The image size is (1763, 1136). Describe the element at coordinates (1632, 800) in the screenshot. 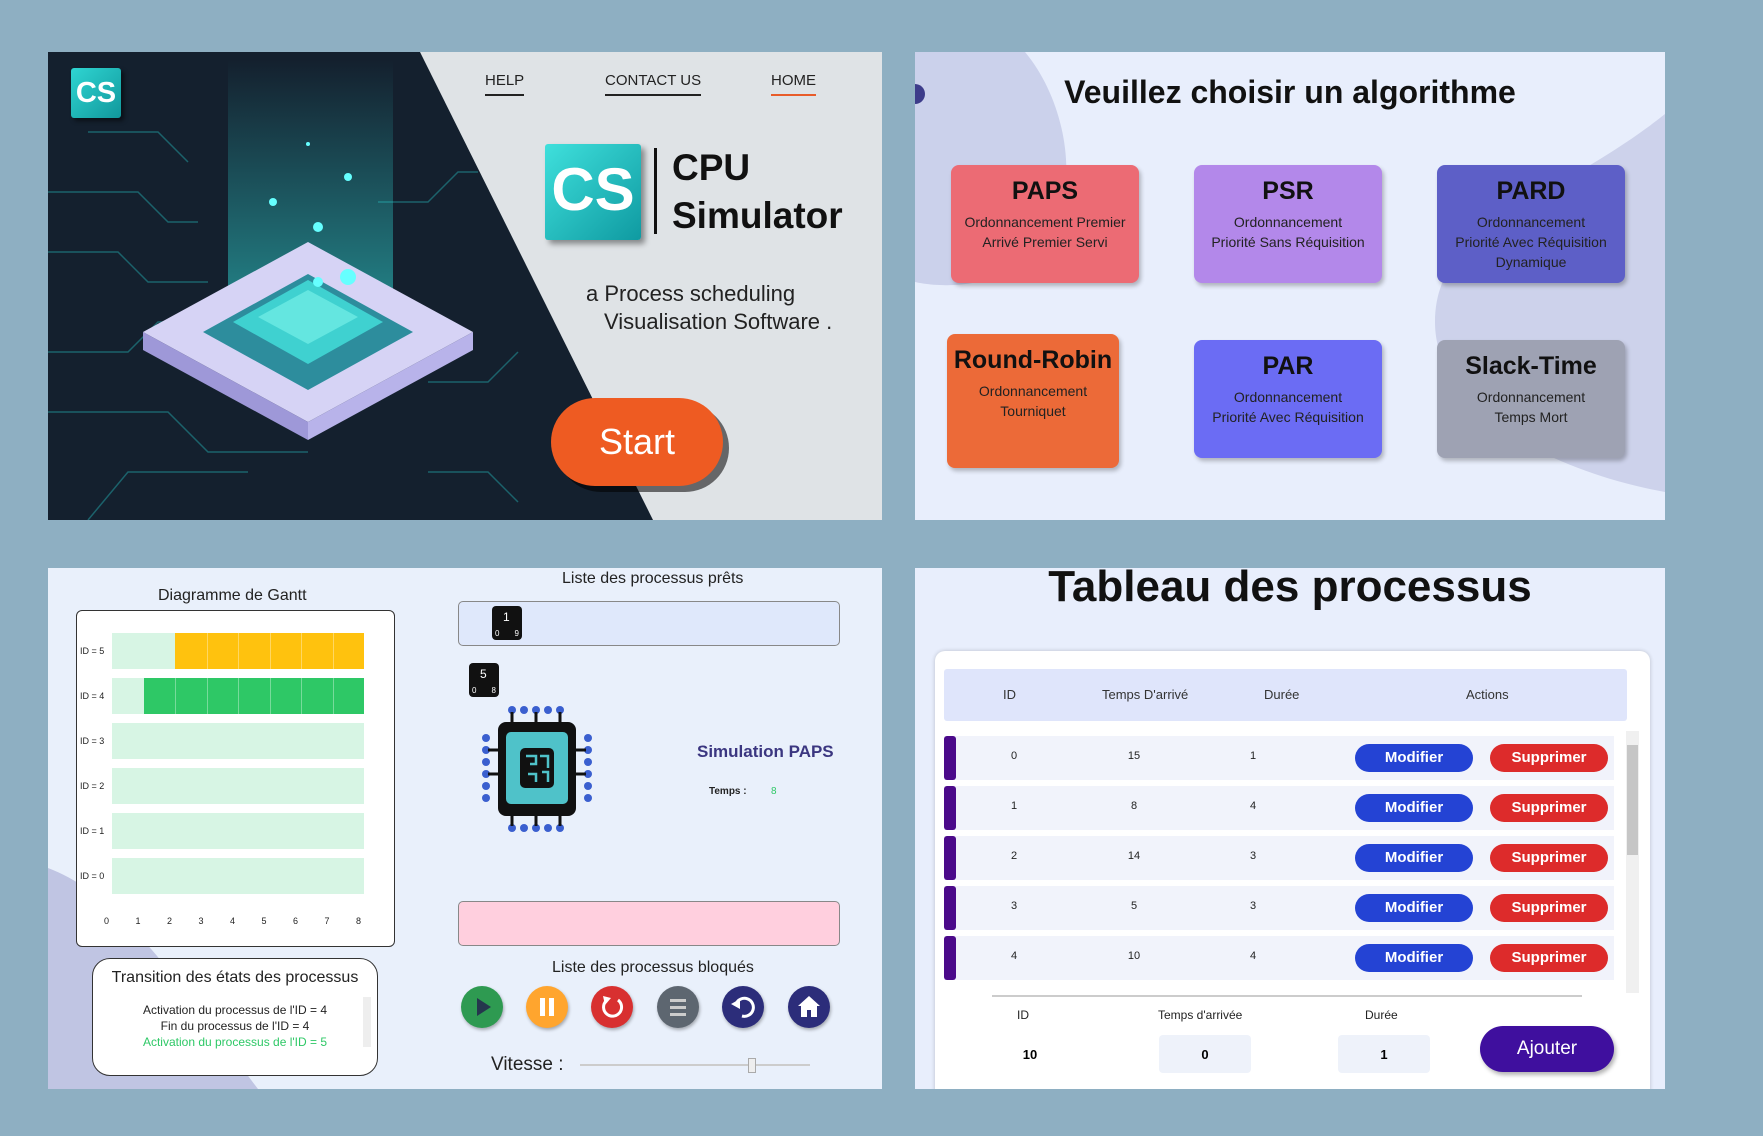

I see `table-scrollbar-thumb` at that location.